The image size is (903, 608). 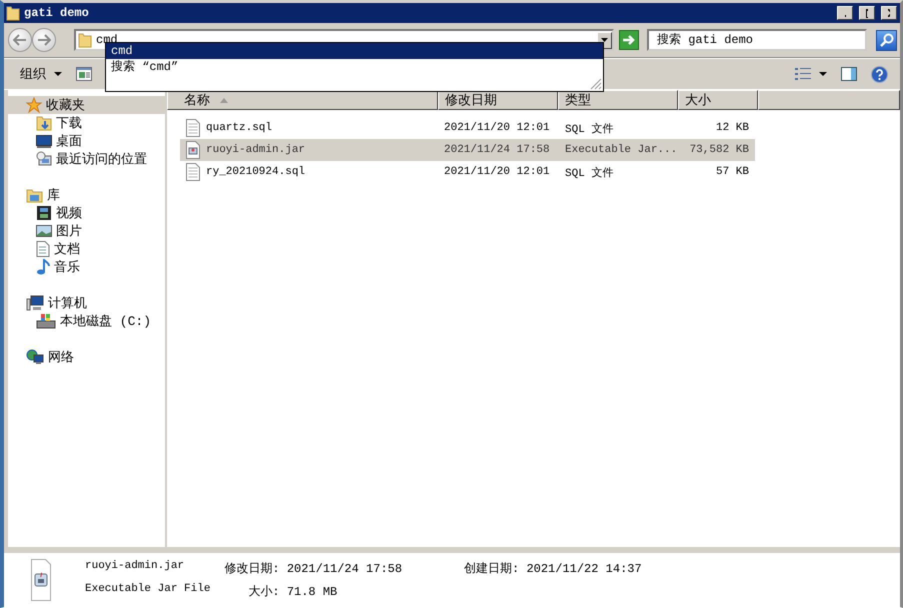 I want to click on search-button, so click(x=886, y=40).